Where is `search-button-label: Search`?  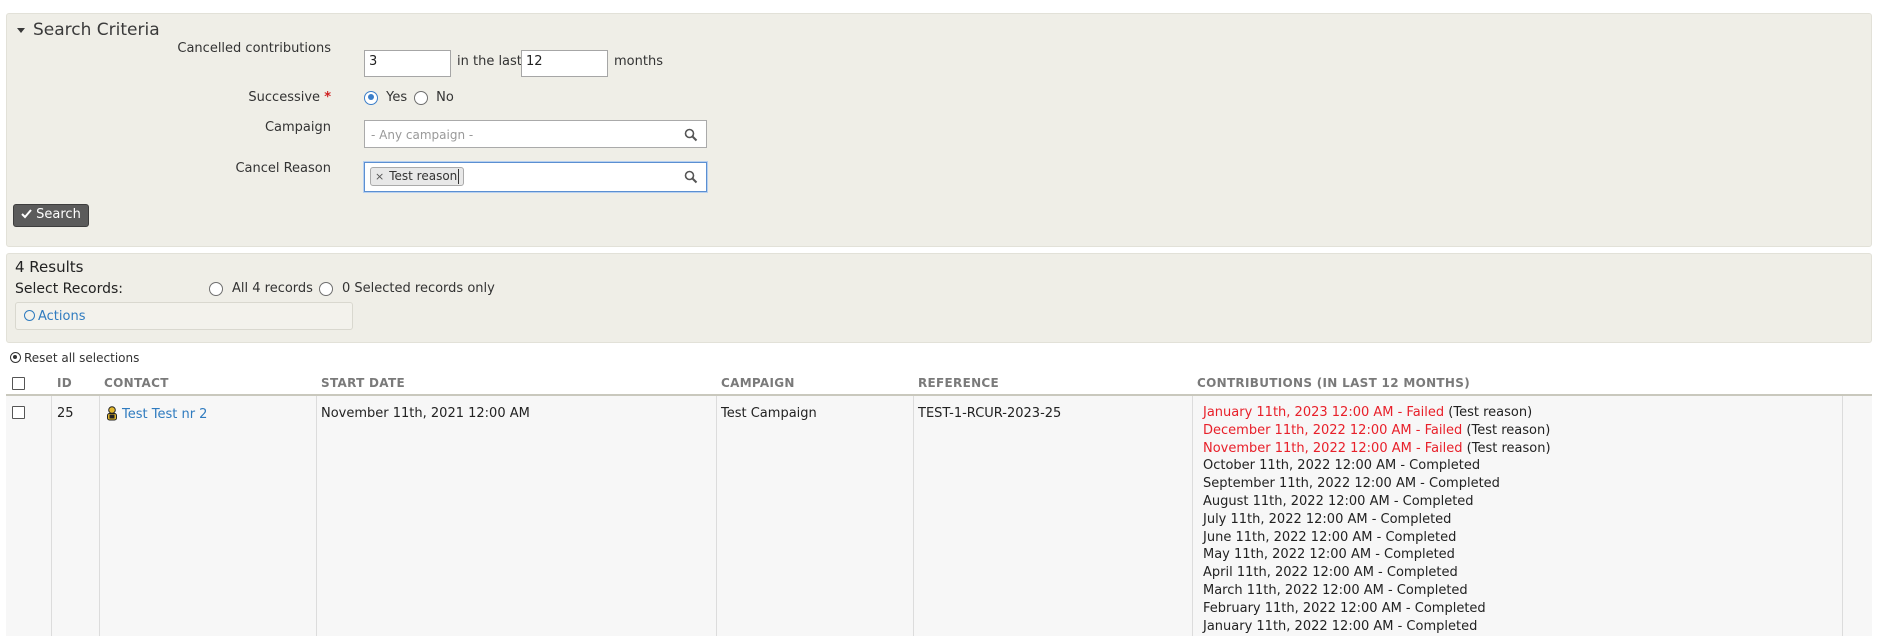 search-button-label: Search is located at coordinates (58, 214).